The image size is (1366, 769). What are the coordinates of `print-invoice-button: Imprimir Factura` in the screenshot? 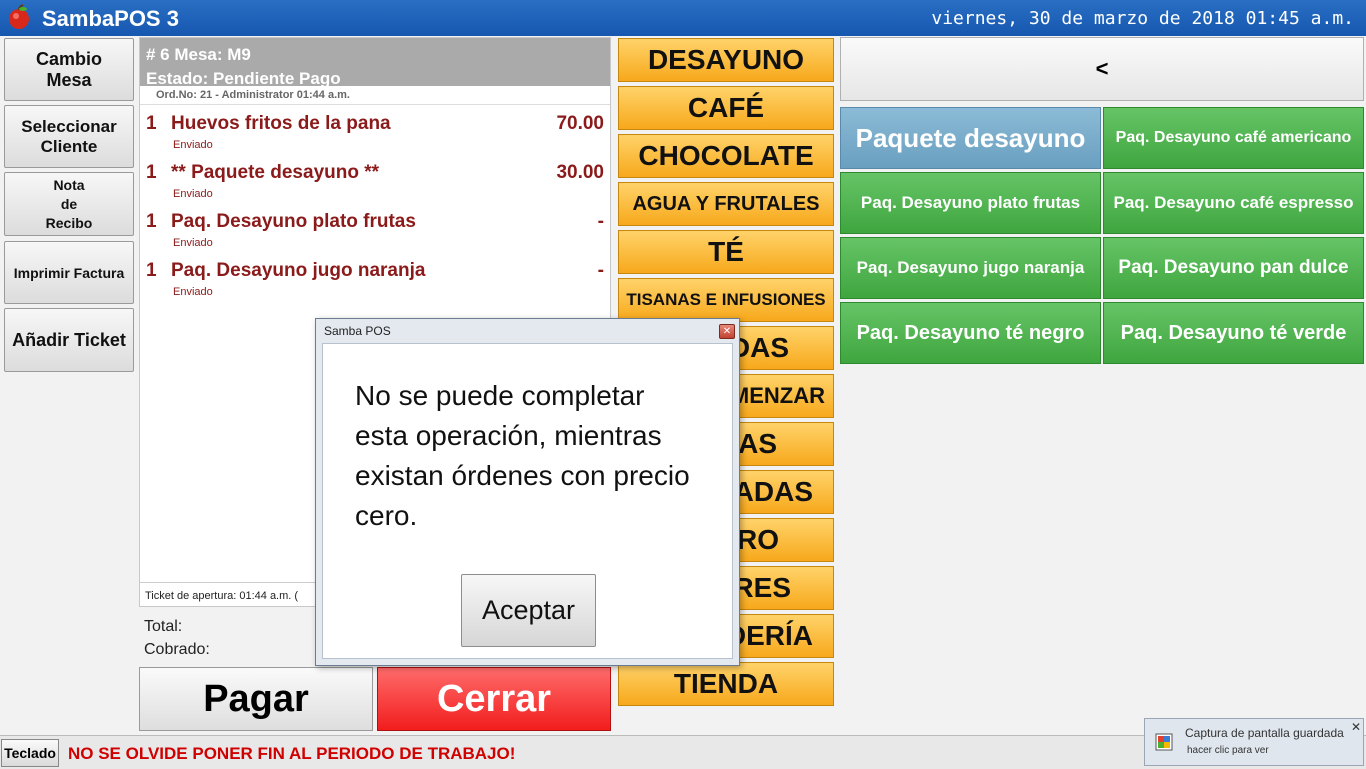 It's located at (69, 272).